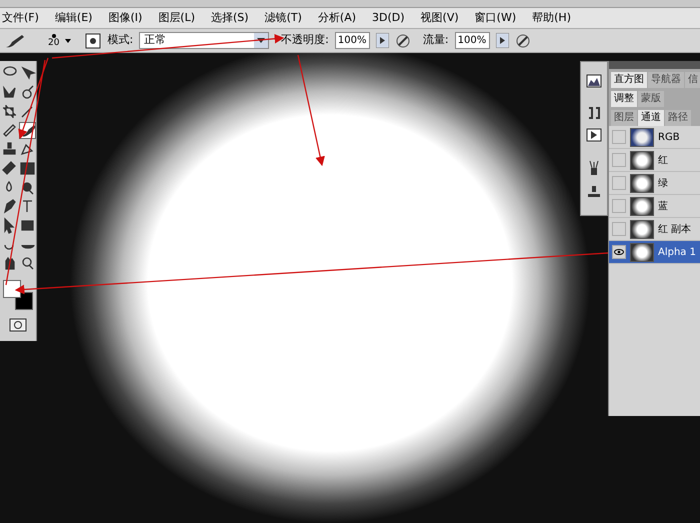 Image resolution: width=700 pixels, height=523 pixels. I want to click on menu-item: 文件(F), so click(20, 18).